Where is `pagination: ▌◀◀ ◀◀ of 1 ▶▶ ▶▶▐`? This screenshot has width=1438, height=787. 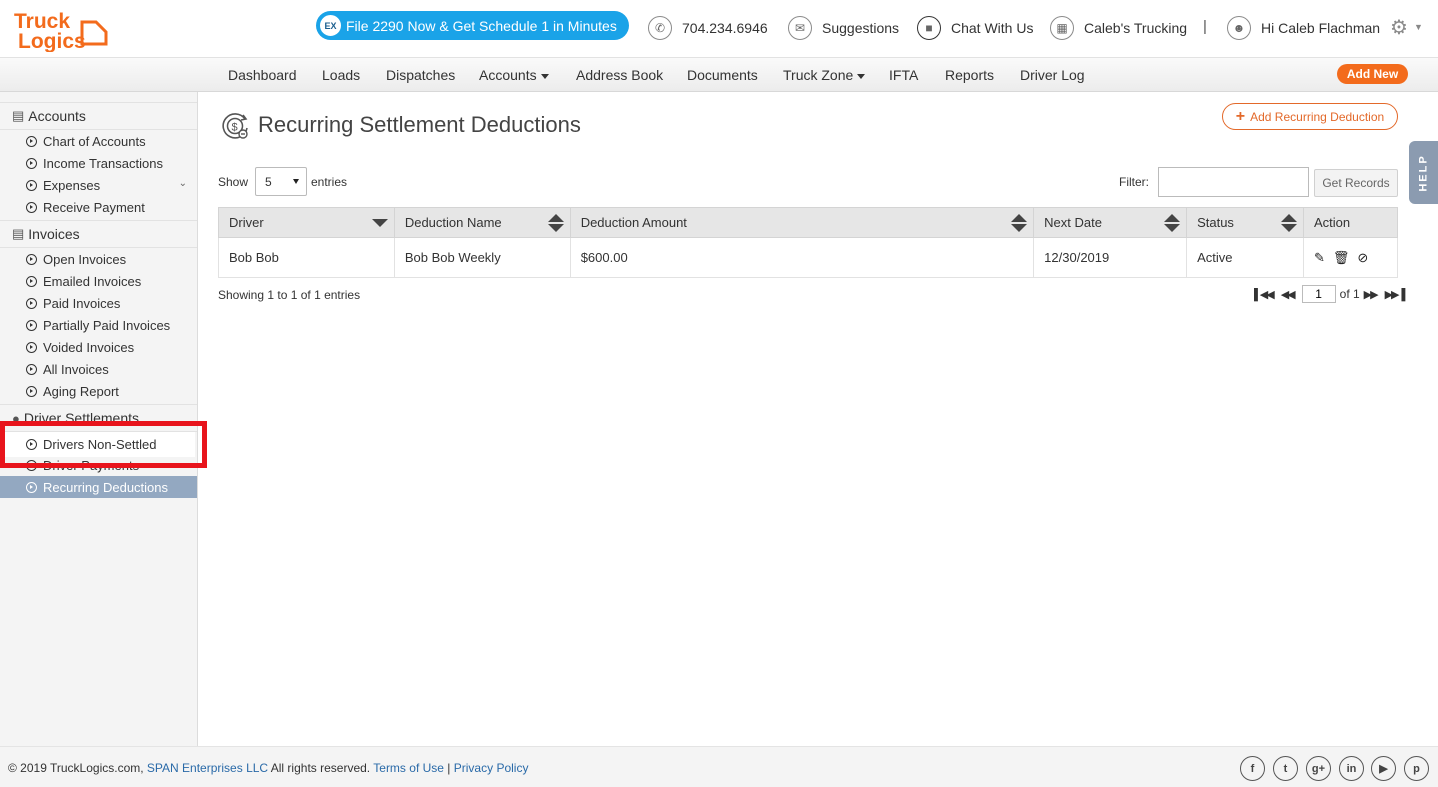 pagination: ▌◀◀ ◀◀ of 1 ▶▶ ▶▶▐ is located at coordinates (1328, 294).